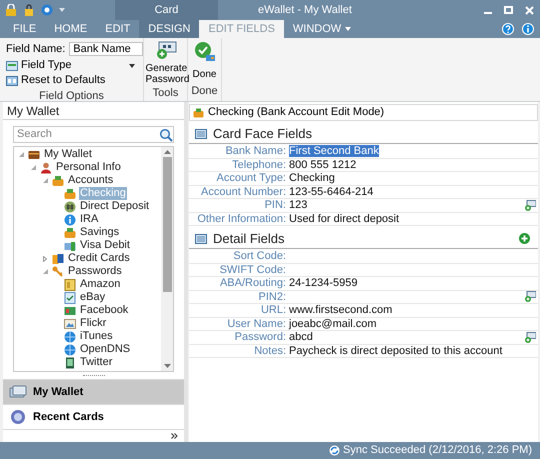  Describe the element at coordinates (165, 93) in the screenshot. I see `group-label: Tools` at that location.